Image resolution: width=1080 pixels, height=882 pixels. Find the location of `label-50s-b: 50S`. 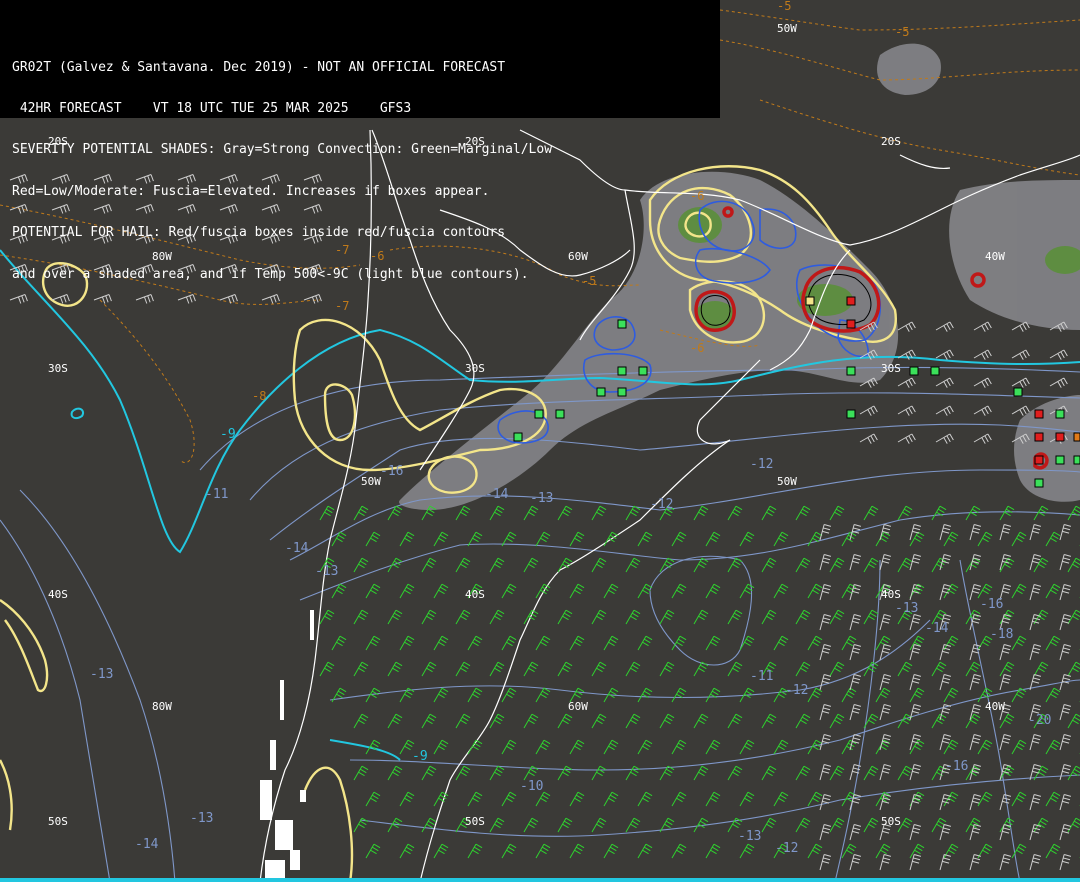

label-50s-b: 50S is located at coordinates (475, 821).